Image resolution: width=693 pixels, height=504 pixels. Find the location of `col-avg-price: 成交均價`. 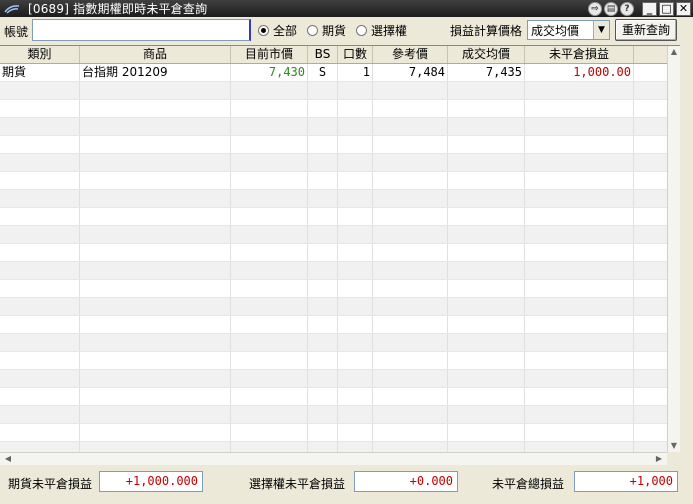

col-avg-price: 成交均價 is located at coordinates (486, 54).